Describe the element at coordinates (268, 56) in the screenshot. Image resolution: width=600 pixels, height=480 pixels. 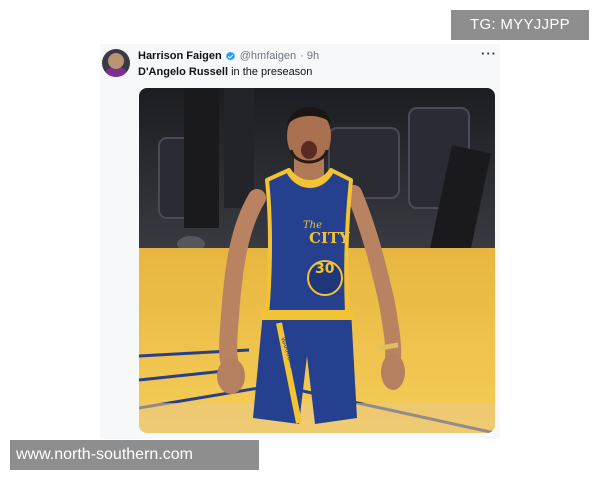
I see `author-handle: @hmfaigen` at that location.